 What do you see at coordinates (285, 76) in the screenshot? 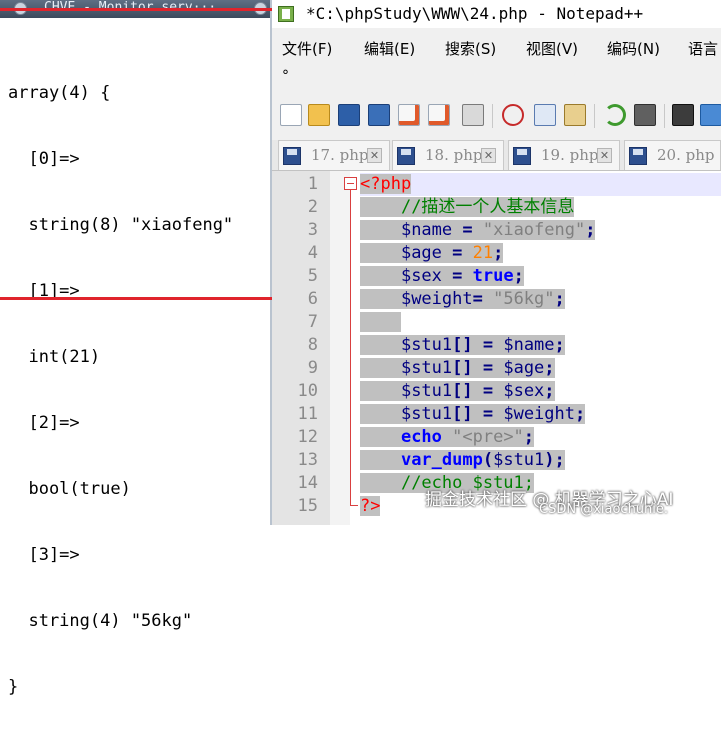
I see `menu-overflow: °` at bounding box center [285, 76].